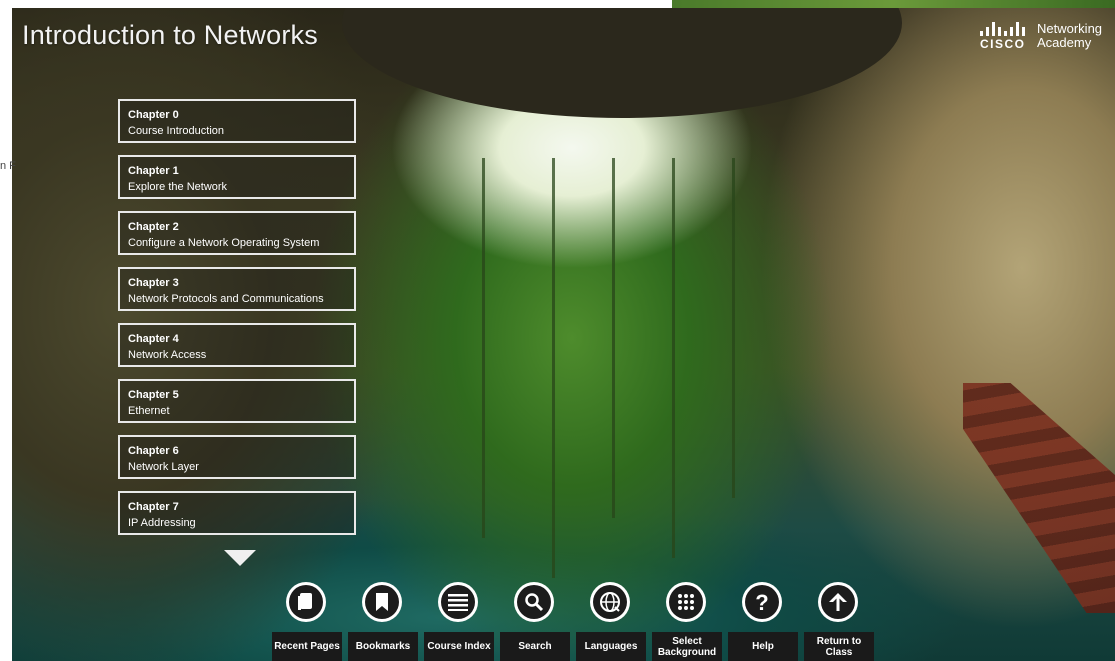 This screenshot has height=661, width=1115. What do you see at coordinates (460, 620) in the screenshot?
I see `course-index-button: Course Index` at bounding box center [460, 620].